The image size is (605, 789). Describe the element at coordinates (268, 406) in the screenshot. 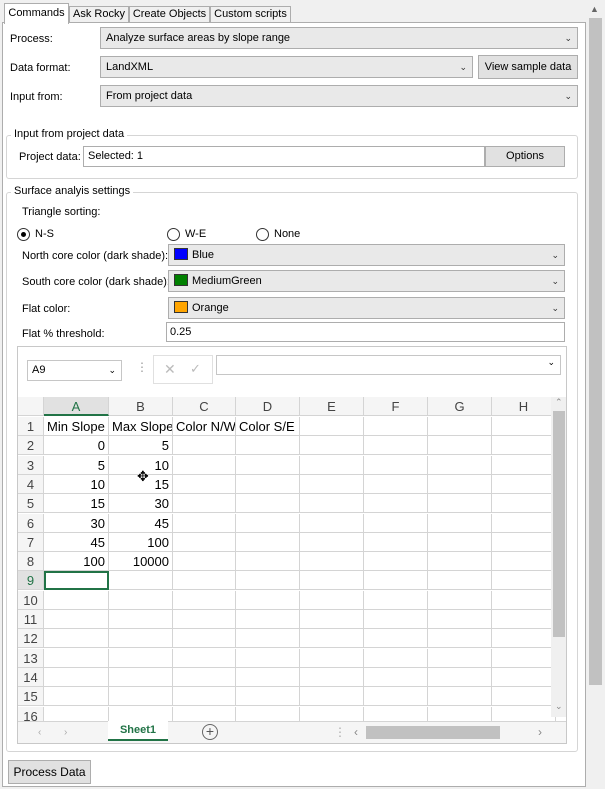

I see `column-header-d: D` at that location.